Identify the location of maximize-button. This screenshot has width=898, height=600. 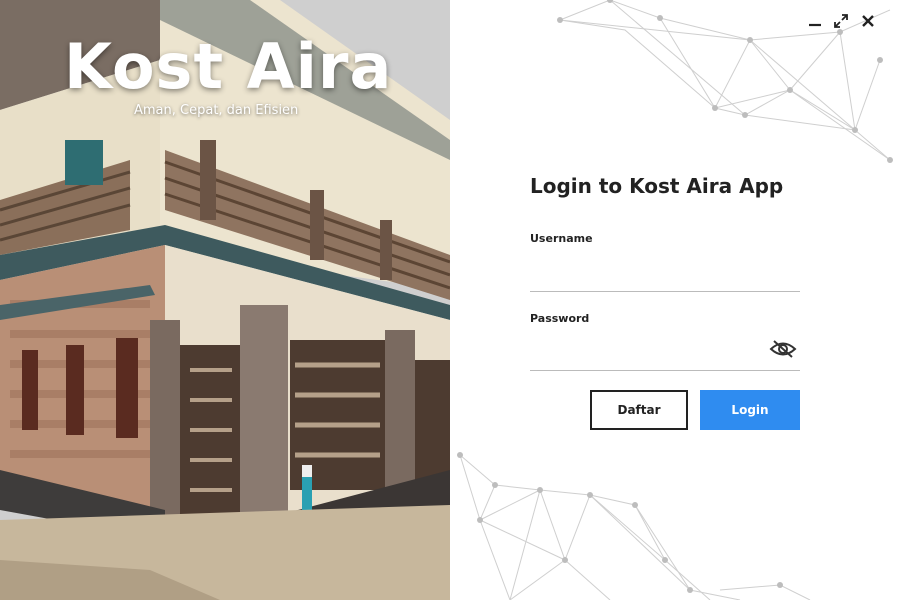
(841, 21).